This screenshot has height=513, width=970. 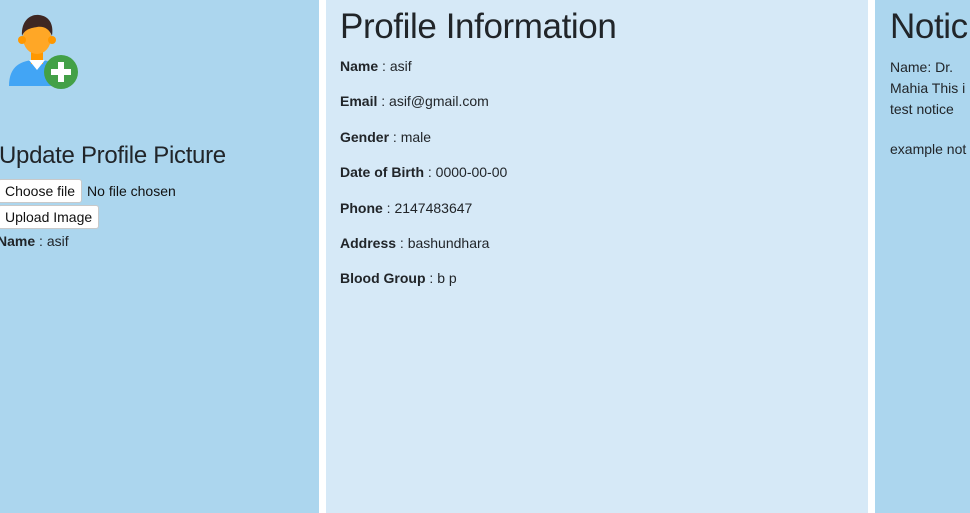 What do you see at coordinates (382, 172) in the screenshot?
I see `field-label: Date of Birth` at bounding box center [382, 172].